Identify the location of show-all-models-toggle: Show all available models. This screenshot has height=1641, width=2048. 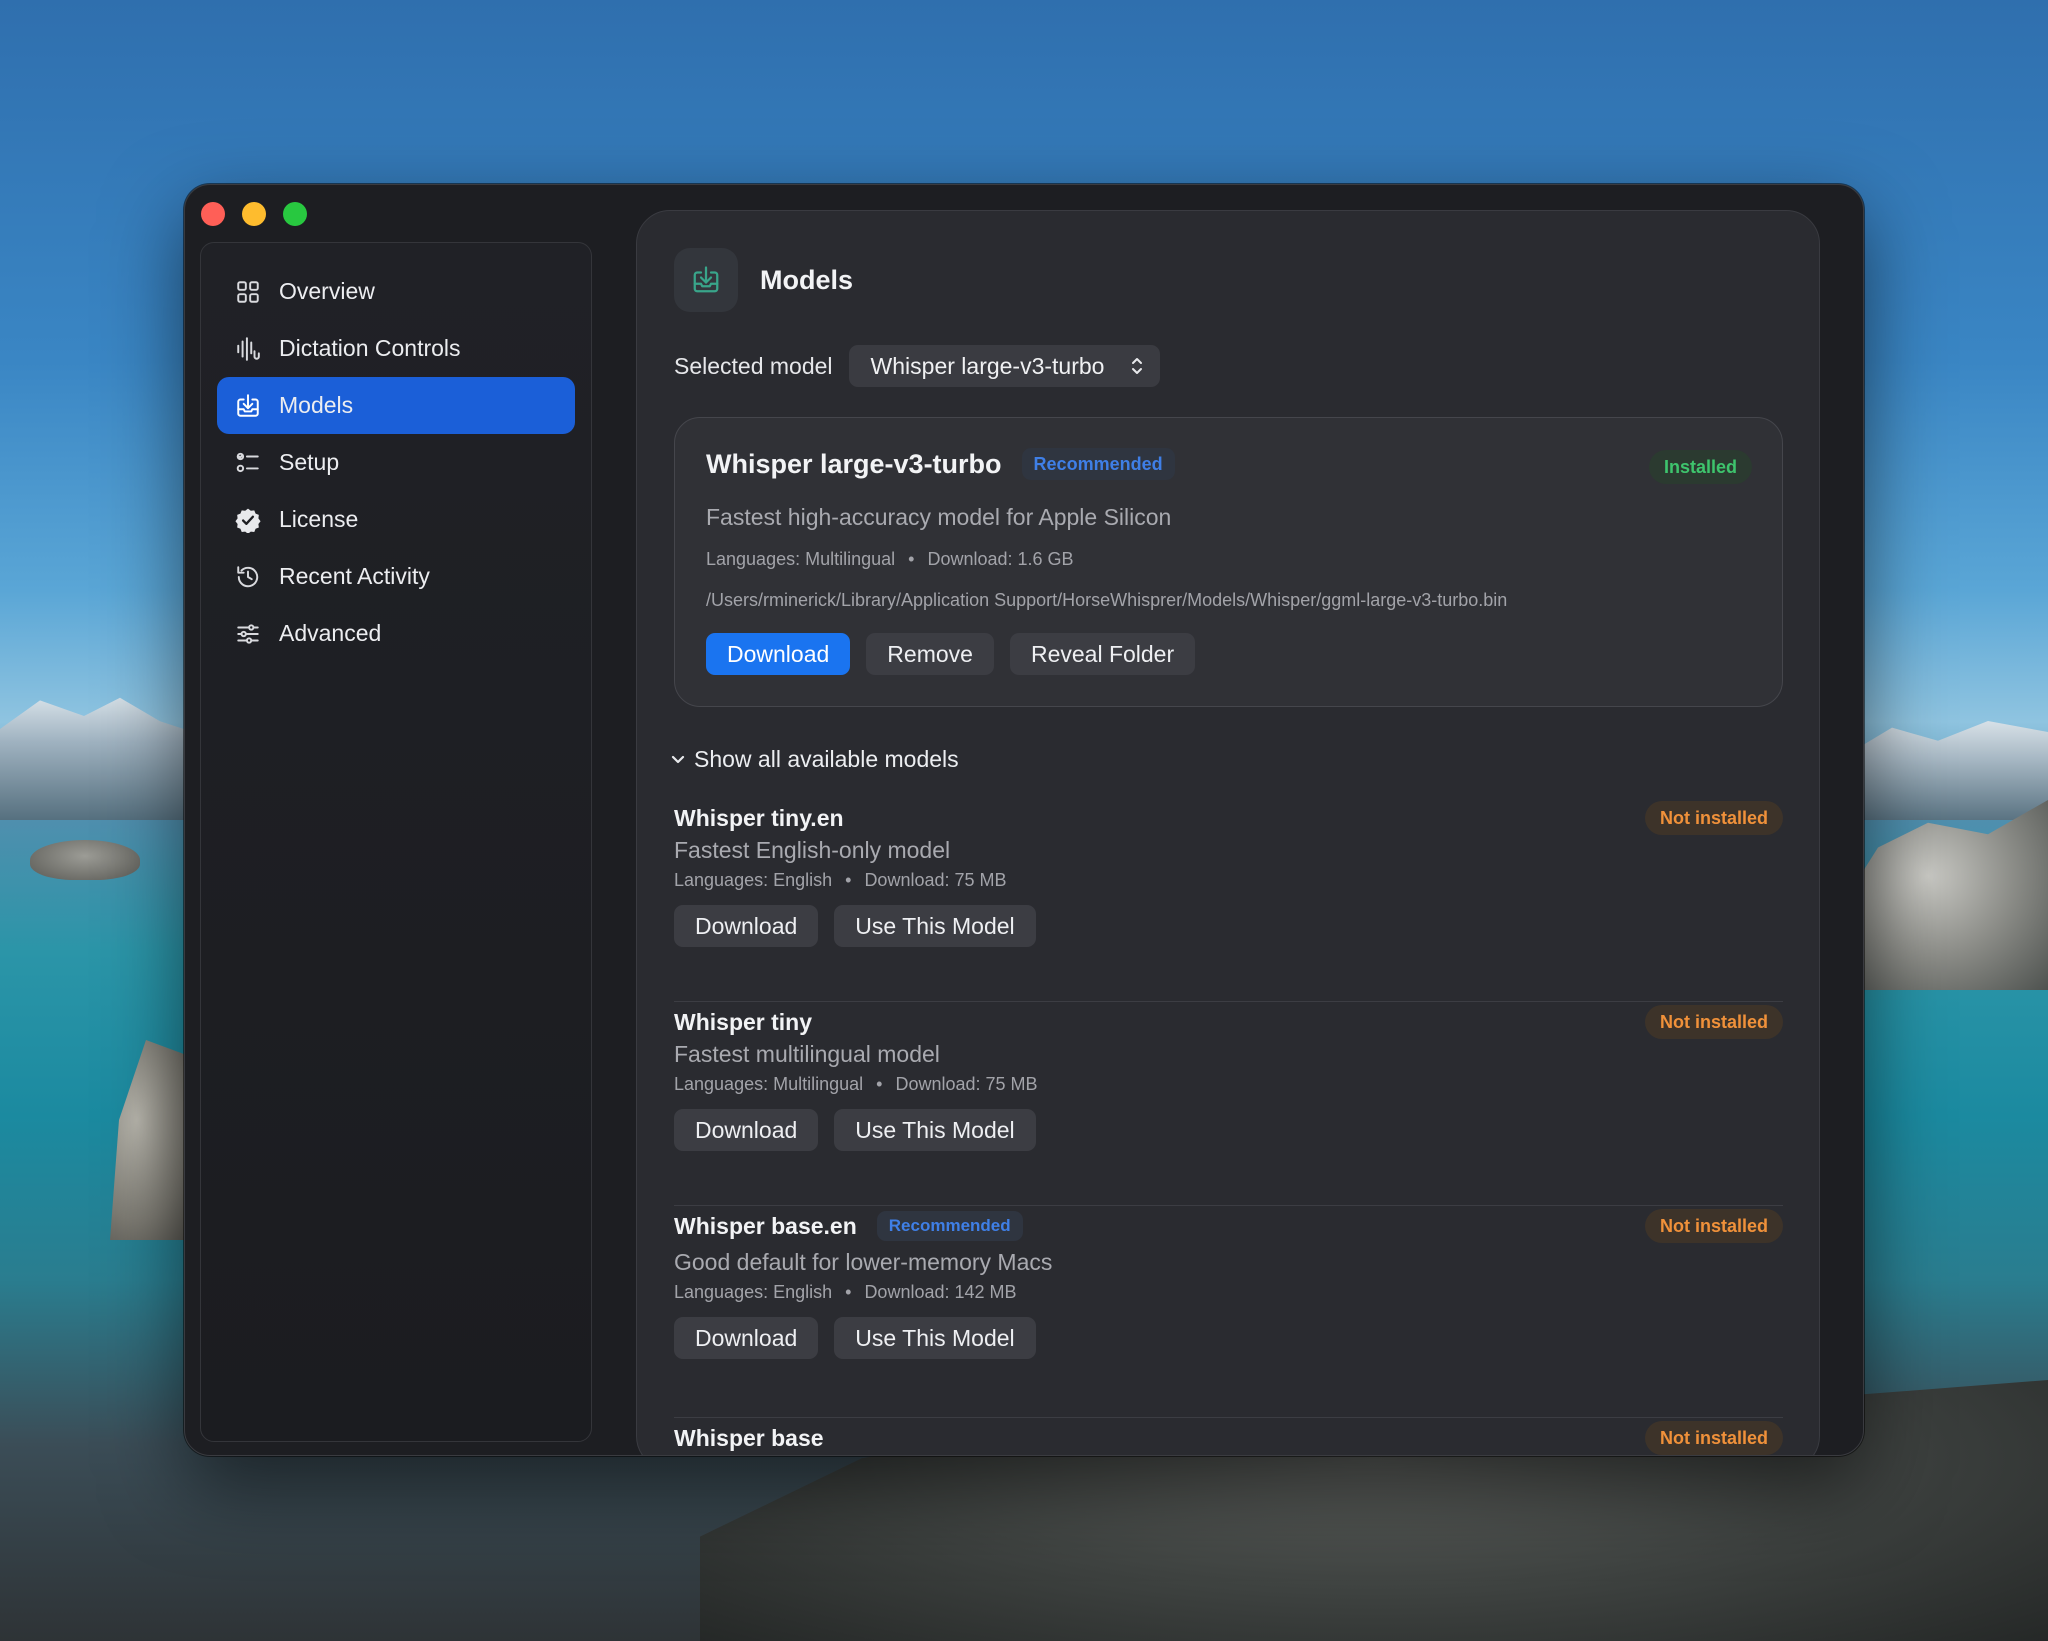
(814, 759).